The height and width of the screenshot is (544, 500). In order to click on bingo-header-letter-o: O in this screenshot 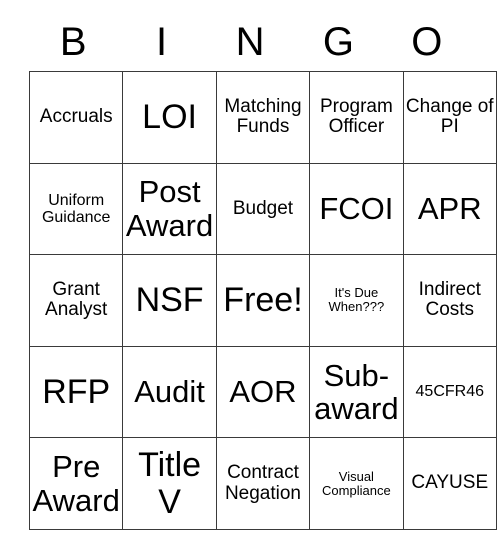, I will do `click(427, 41)`.